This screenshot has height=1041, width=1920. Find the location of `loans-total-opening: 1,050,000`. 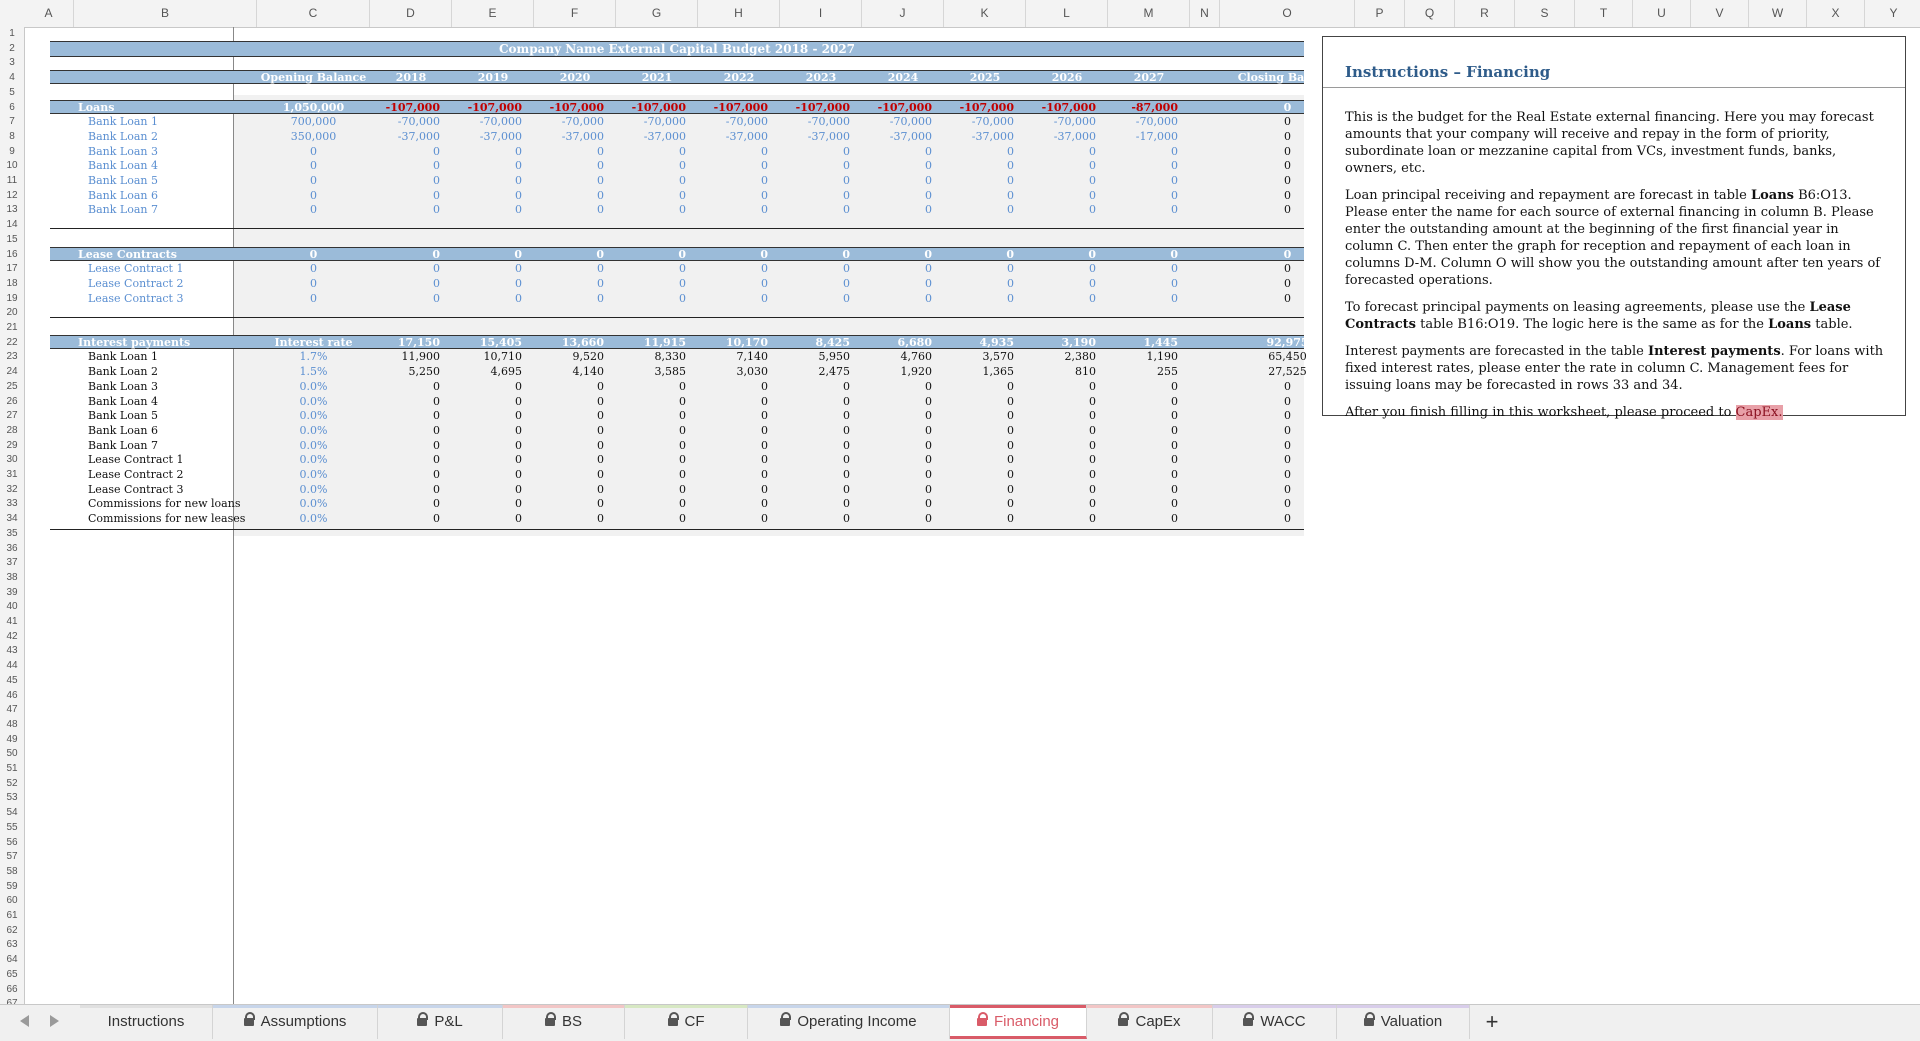

loans-total-opening: 1,050,000 is located at coordinates (313, 108).